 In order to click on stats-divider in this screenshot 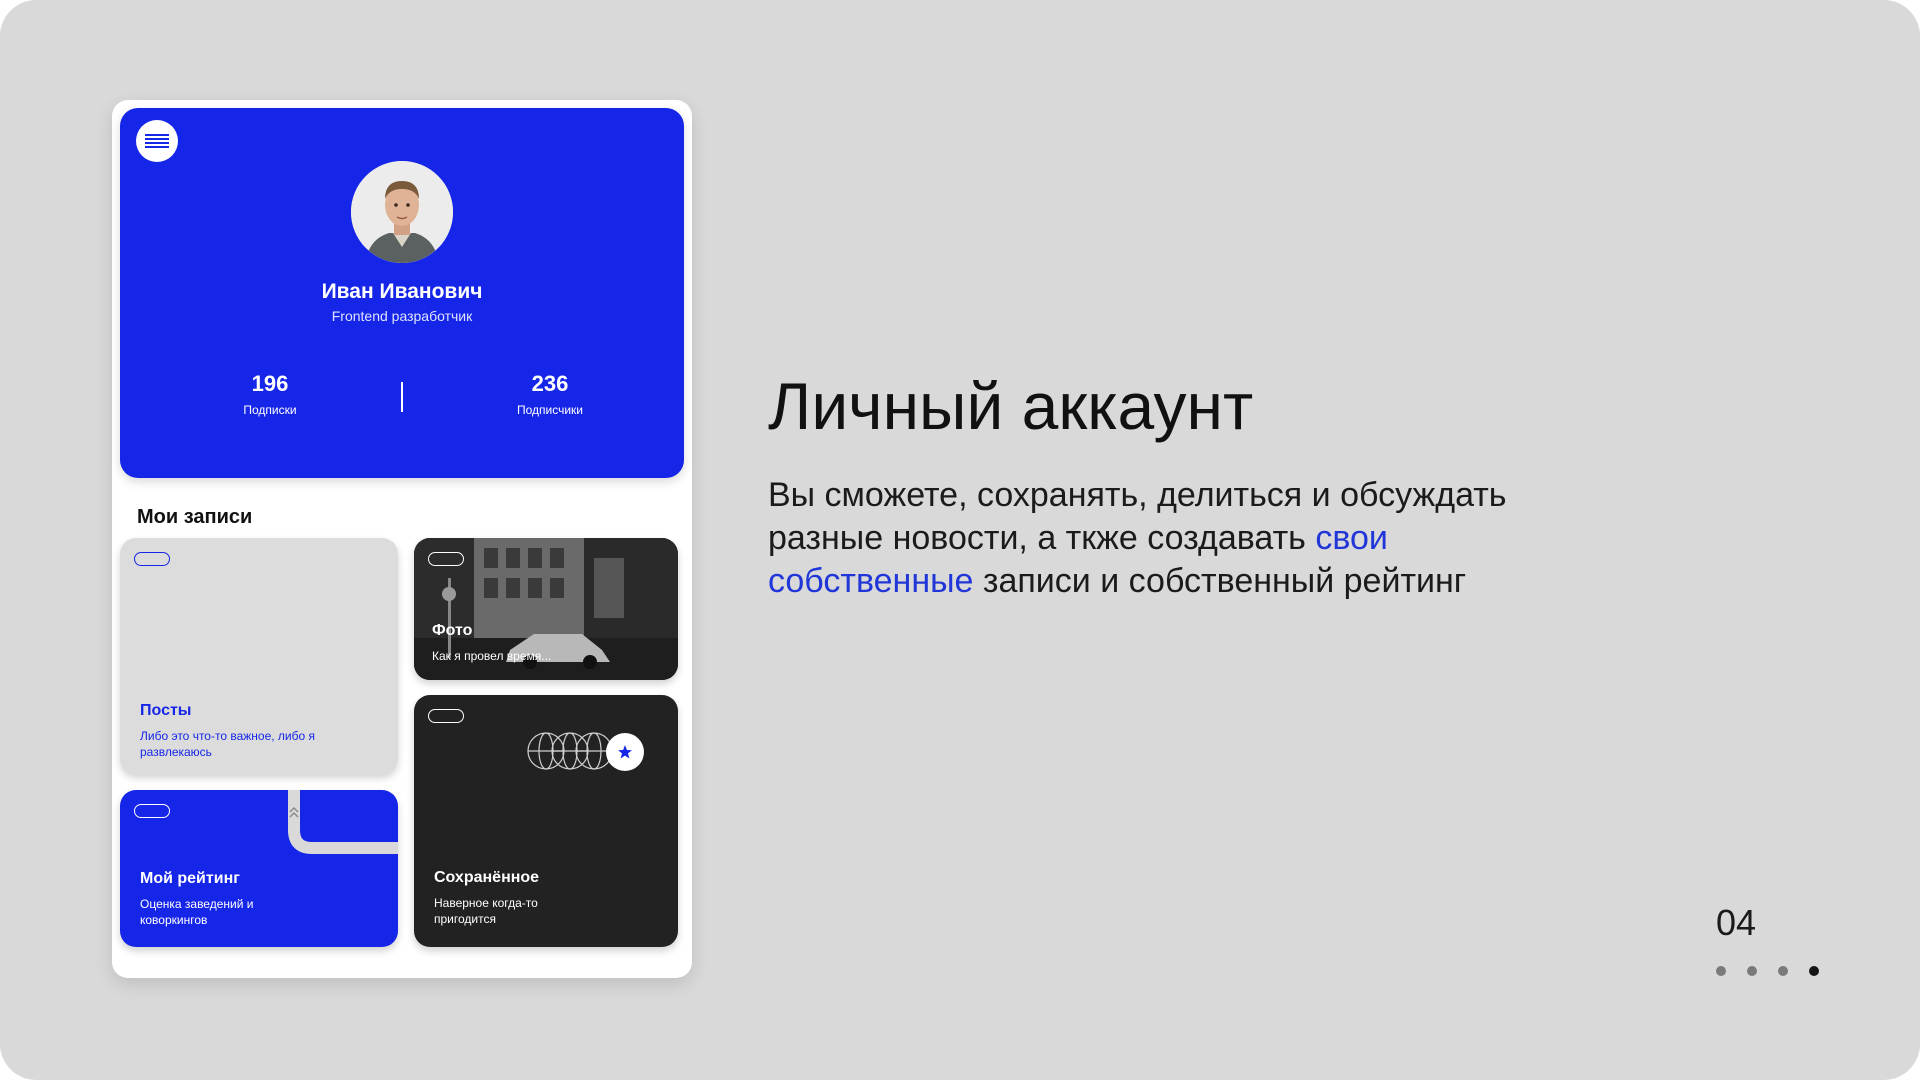, I will do `click(402, 397)`.